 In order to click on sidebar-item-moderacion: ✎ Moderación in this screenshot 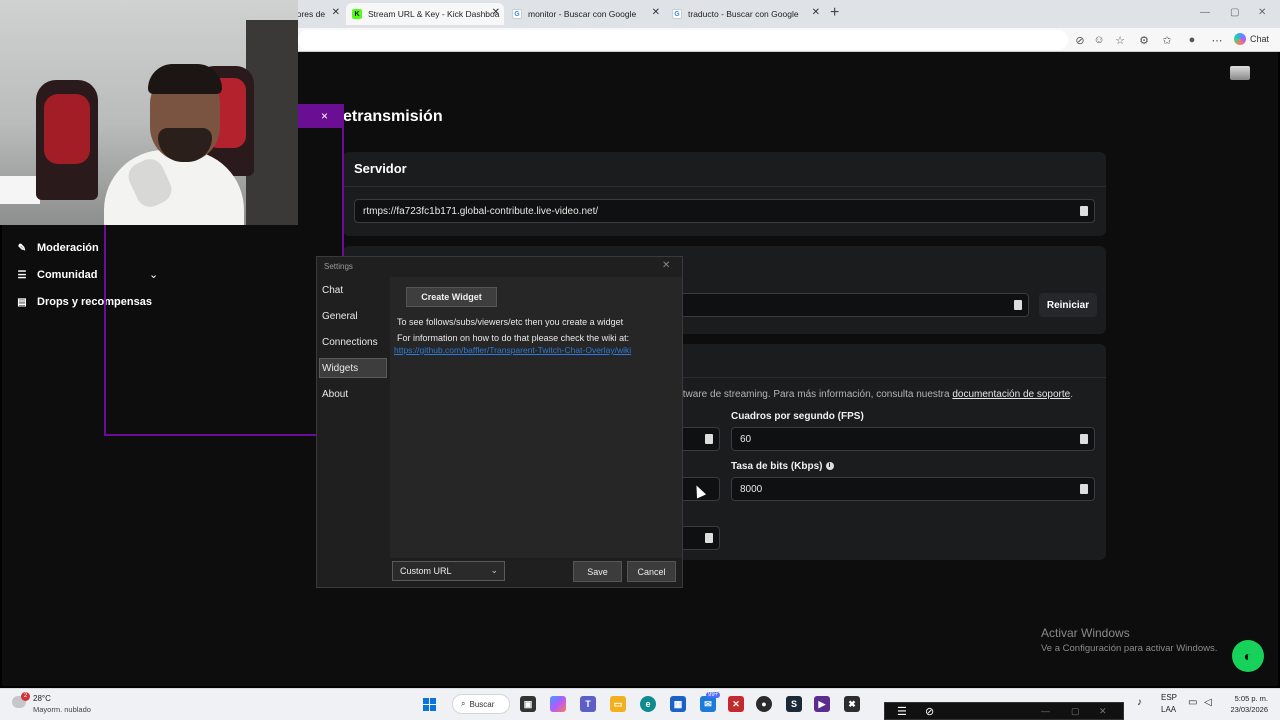, I will do `click(57, 248)`.